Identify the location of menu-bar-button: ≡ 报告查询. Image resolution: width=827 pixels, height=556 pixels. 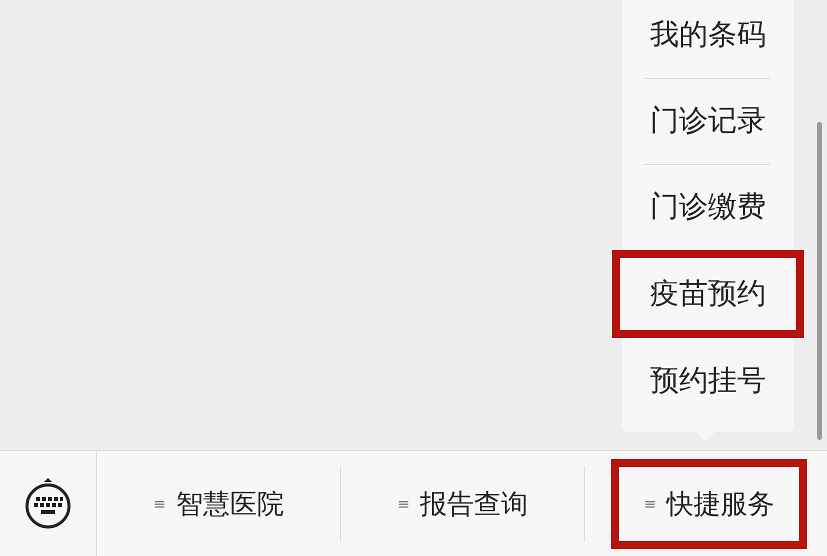
(463, 504).